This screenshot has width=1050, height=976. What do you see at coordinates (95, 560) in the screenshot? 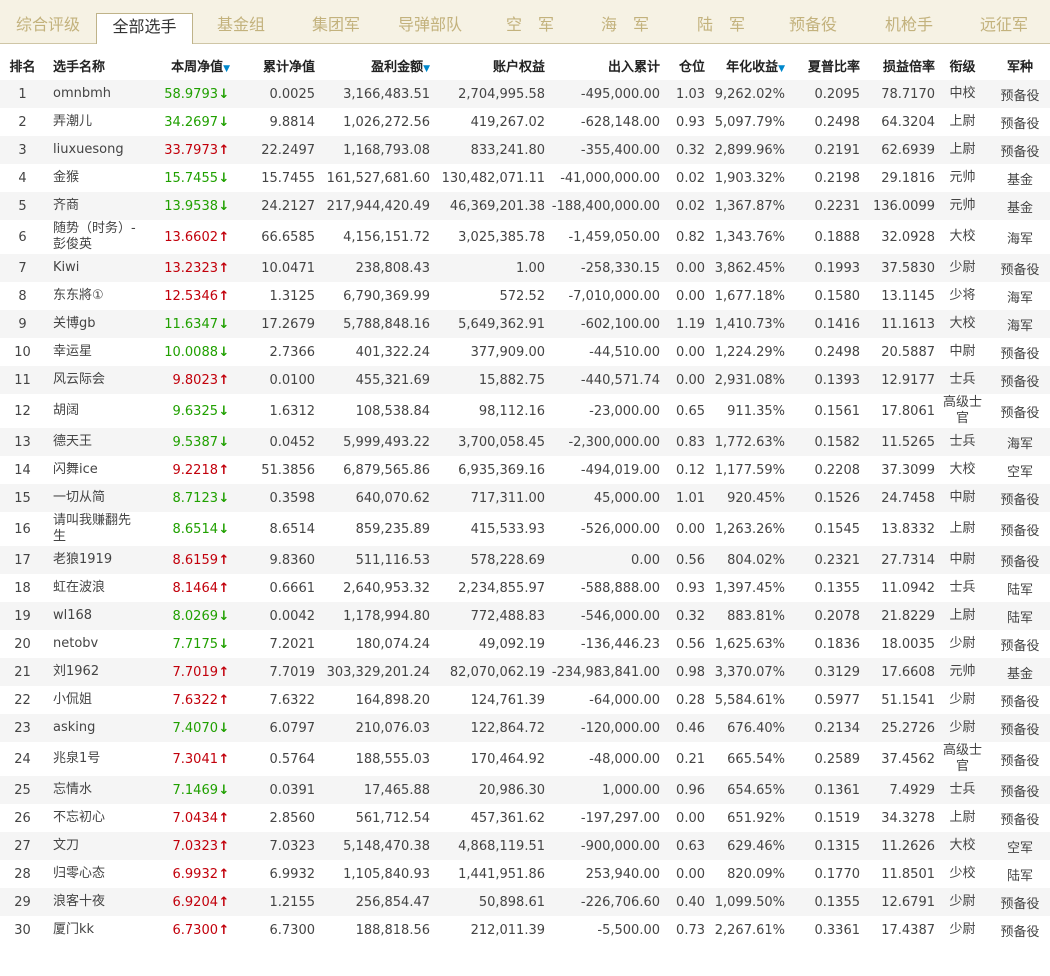
I see `player-name-link: 老狼1919` at bounding box center [95, 560].